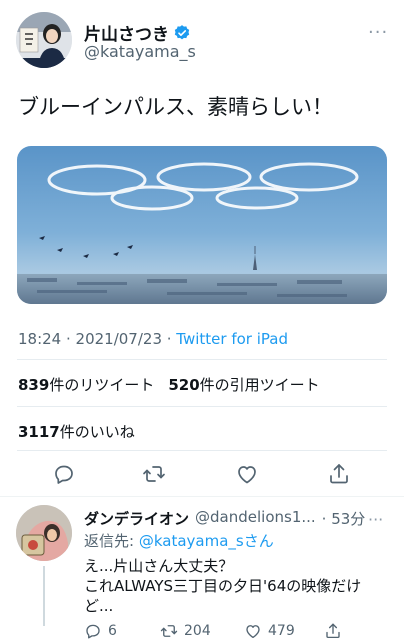 The image size is (404, 640). What do you see at coordinates (39, 432) in the screenshot?
I see `likes-count: 3117` at bounding box center [39, 432].